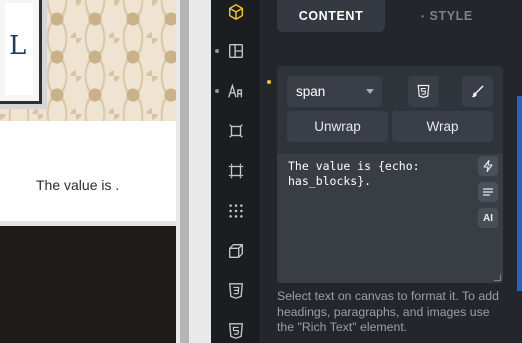  What do you see at coordinates (236, 12) in the screenshot?
I see `cube-icon` at bounding box center [236, 12].